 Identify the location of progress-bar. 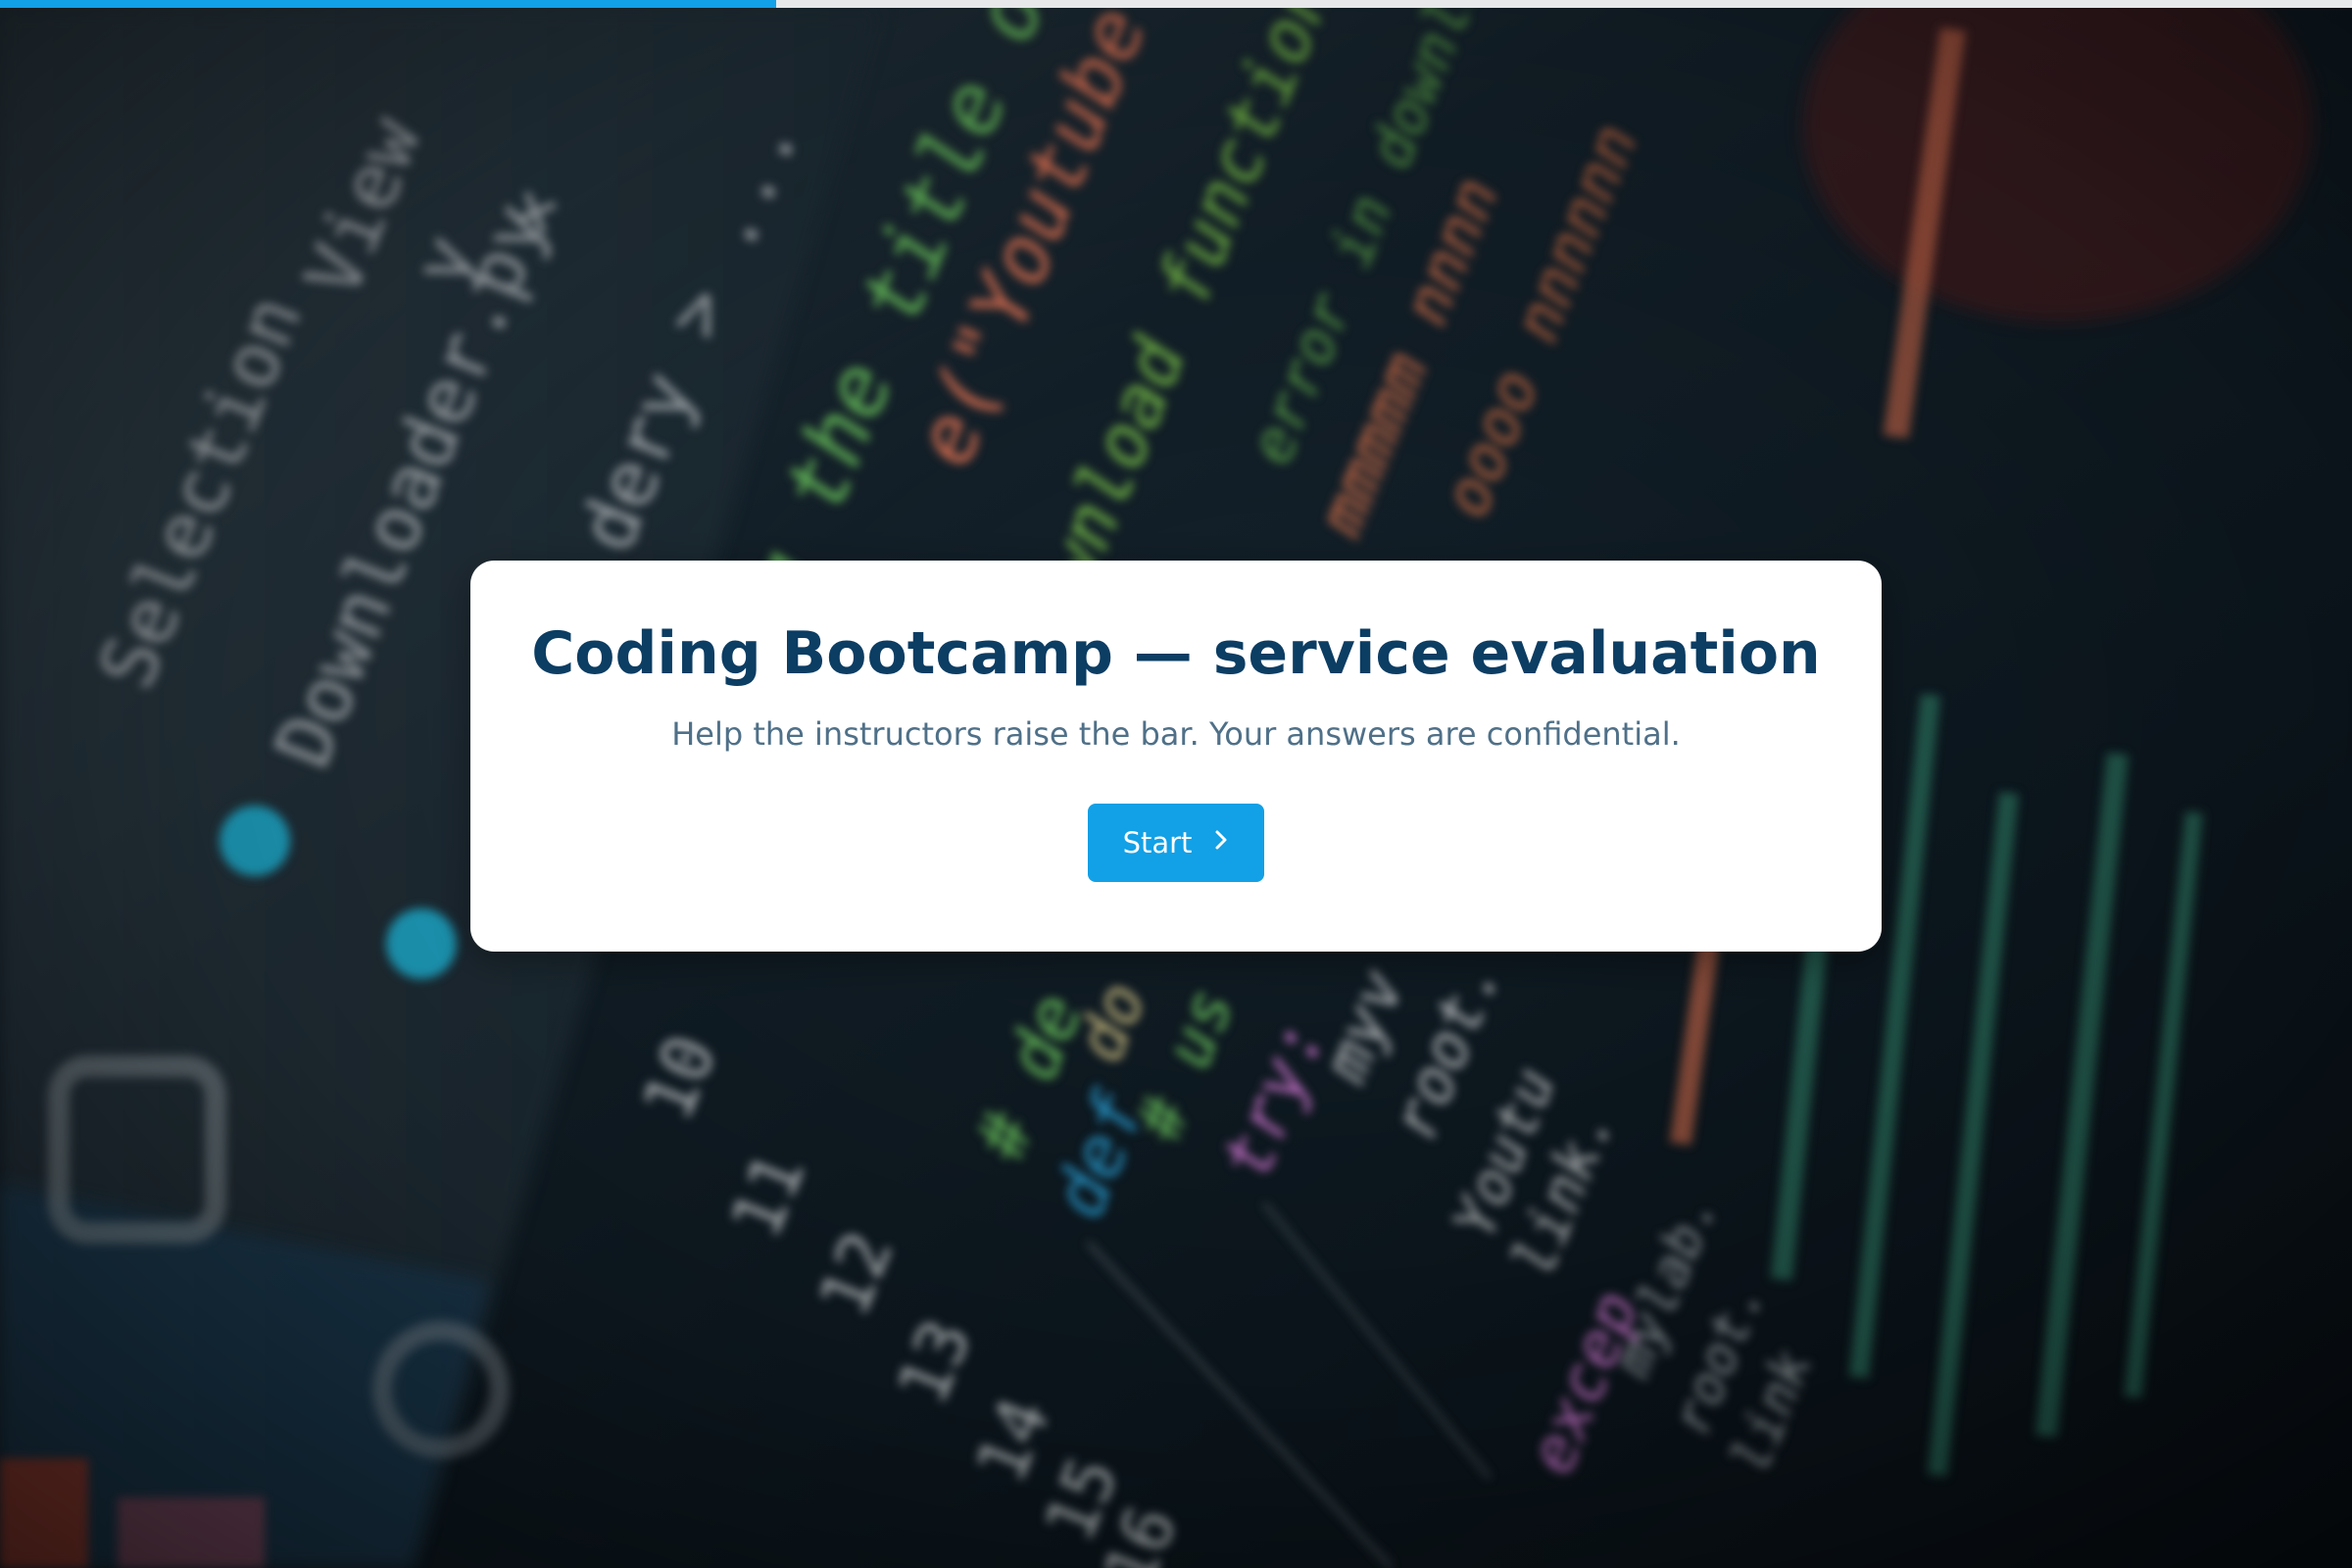
(1176, 4).